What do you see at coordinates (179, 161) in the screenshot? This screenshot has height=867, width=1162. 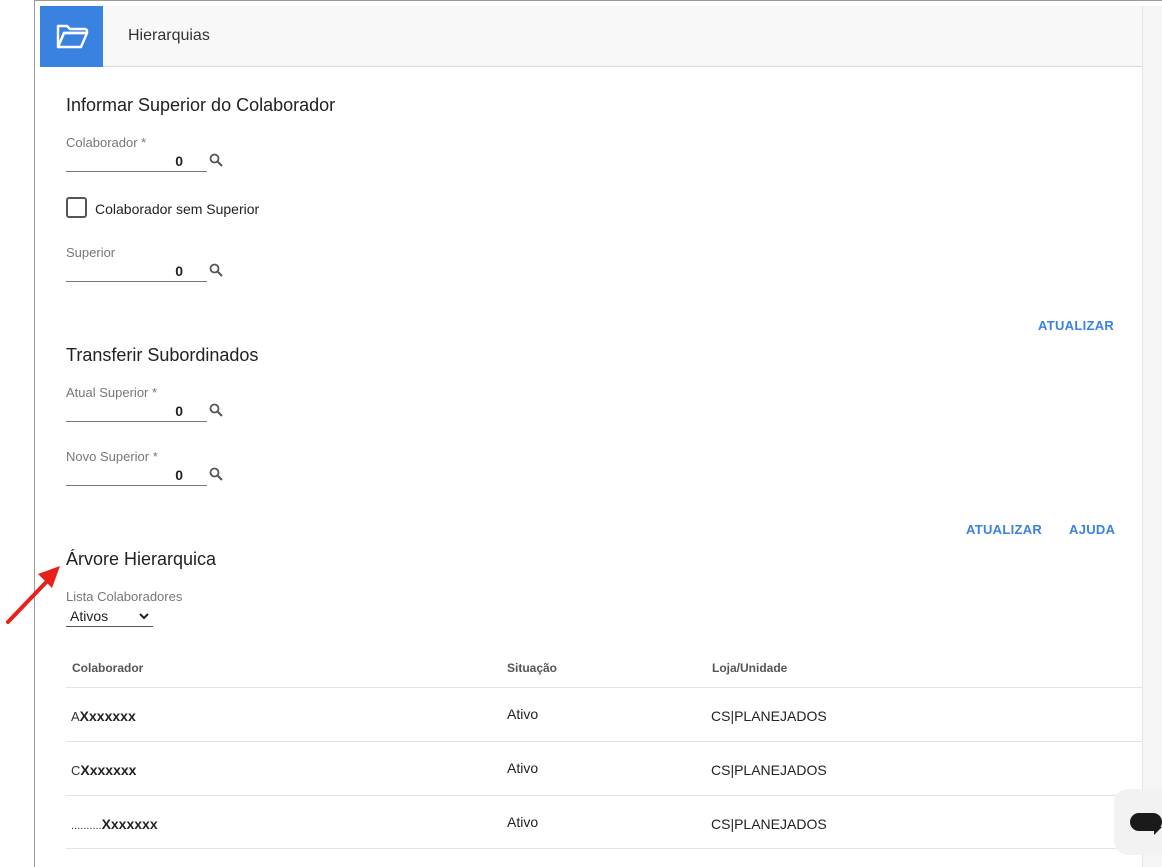 I see `colaborador-value: 0` at bounding box center [179, 161].